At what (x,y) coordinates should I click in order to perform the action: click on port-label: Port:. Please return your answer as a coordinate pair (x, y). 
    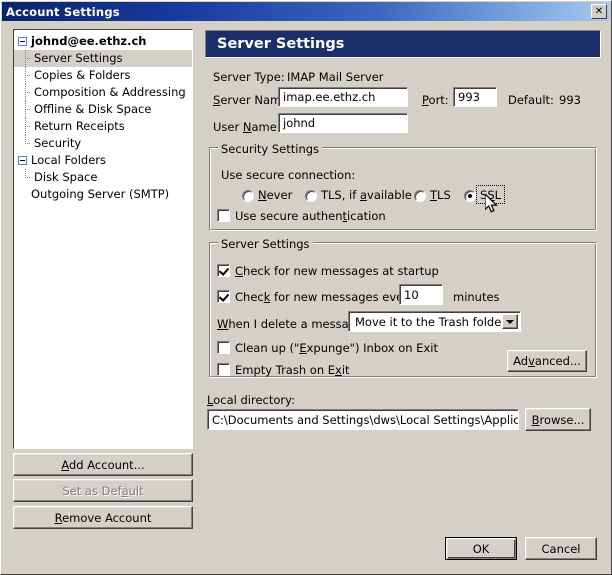
    Looking at the image, I should click on (435, 100).